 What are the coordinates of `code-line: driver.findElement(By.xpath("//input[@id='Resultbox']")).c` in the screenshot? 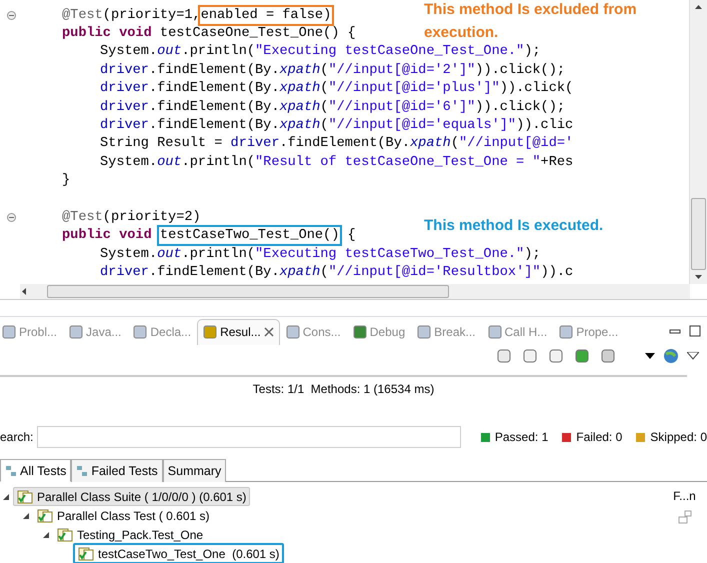 It's located at (337, 272).